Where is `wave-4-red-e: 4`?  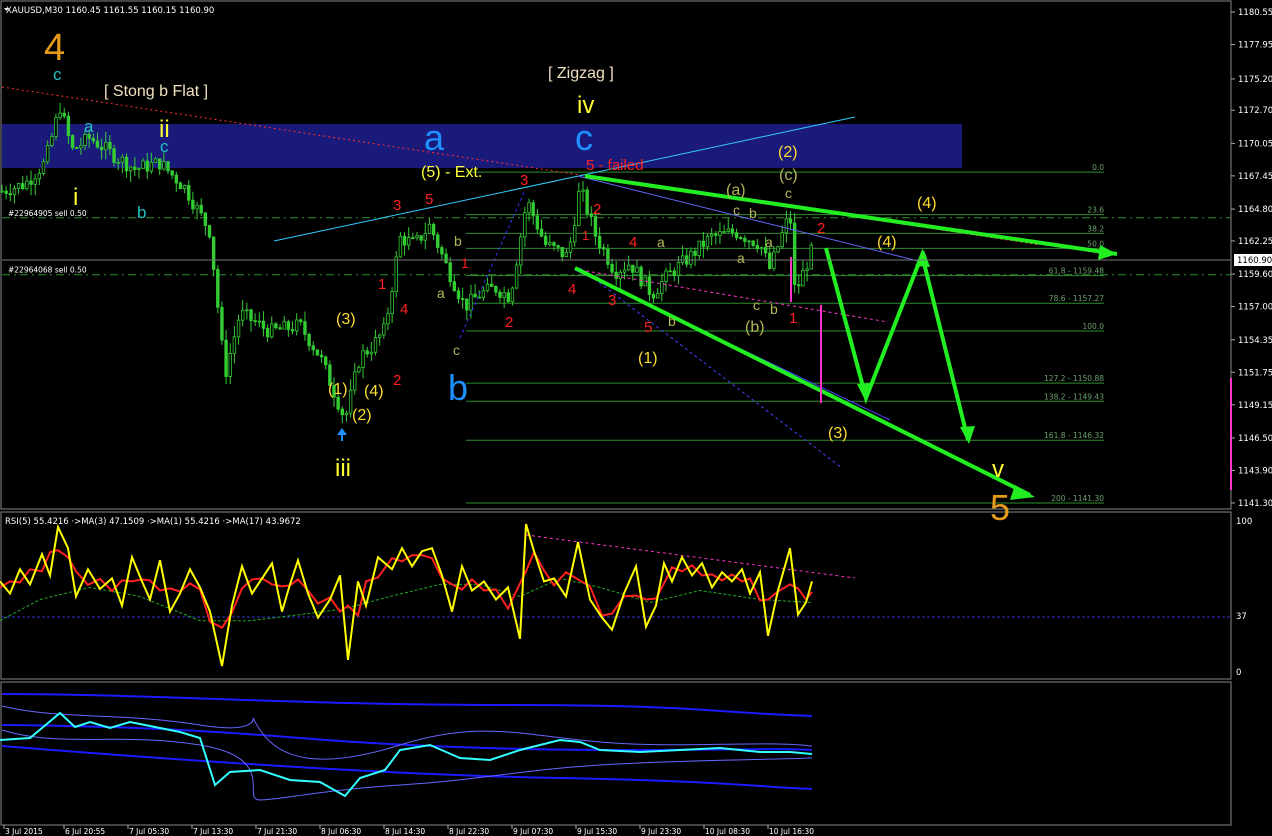
wave-4-red-e: 4 is located at coordinates (572, 289).